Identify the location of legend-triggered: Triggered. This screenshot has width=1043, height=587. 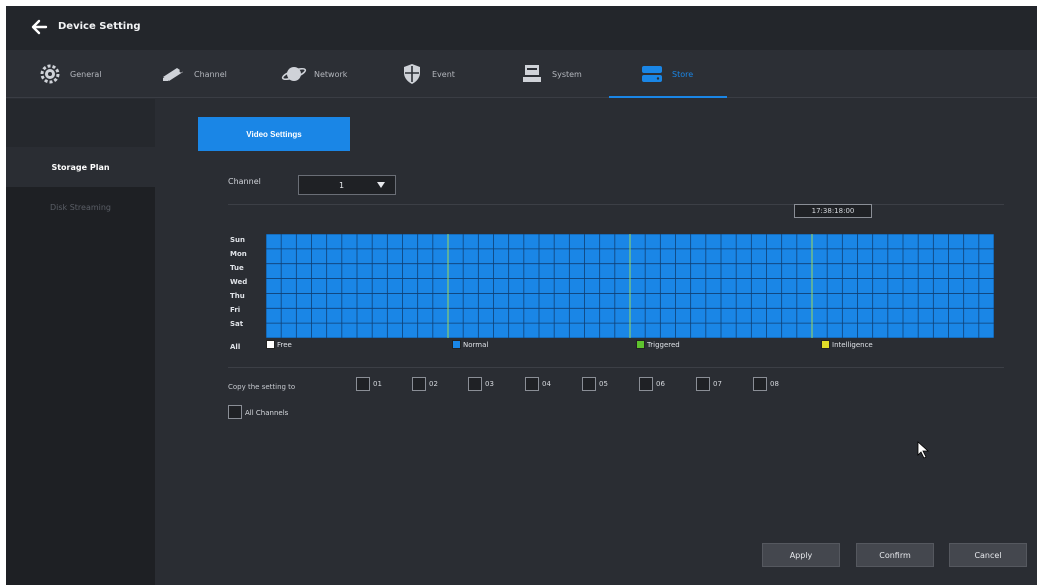
(658, 344).